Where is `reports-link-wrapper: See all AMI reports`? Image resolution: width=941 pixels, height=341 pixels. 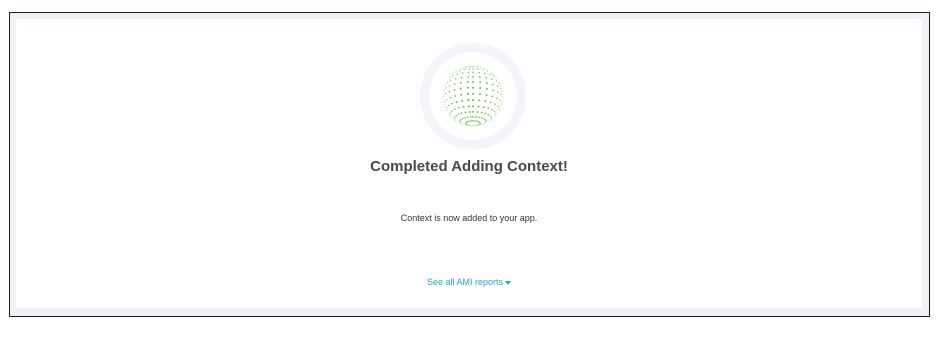 reports-link-wrapper: See all AMI reports is located at coordinates (469, 282).